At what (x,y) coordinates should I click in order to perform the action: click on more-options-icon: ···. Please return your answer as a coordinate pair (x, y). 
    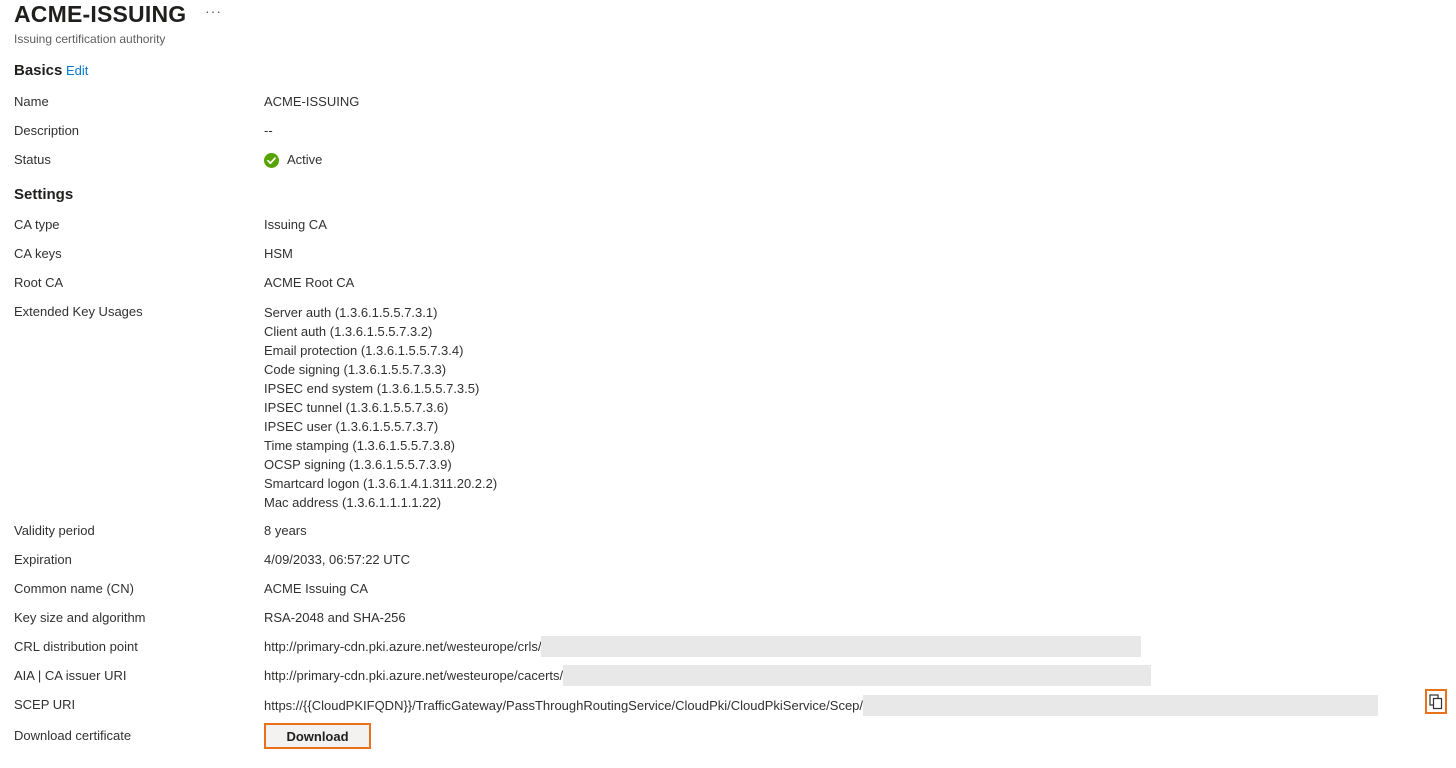
    Looking at the image, I should click on (213, 11).